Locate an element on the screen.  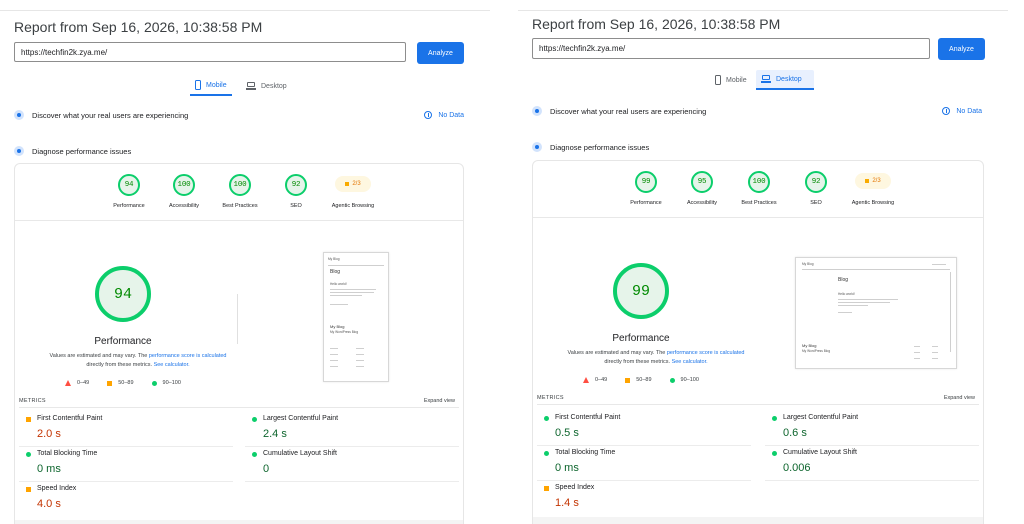
users-icon is located at coordinates (19, 115).